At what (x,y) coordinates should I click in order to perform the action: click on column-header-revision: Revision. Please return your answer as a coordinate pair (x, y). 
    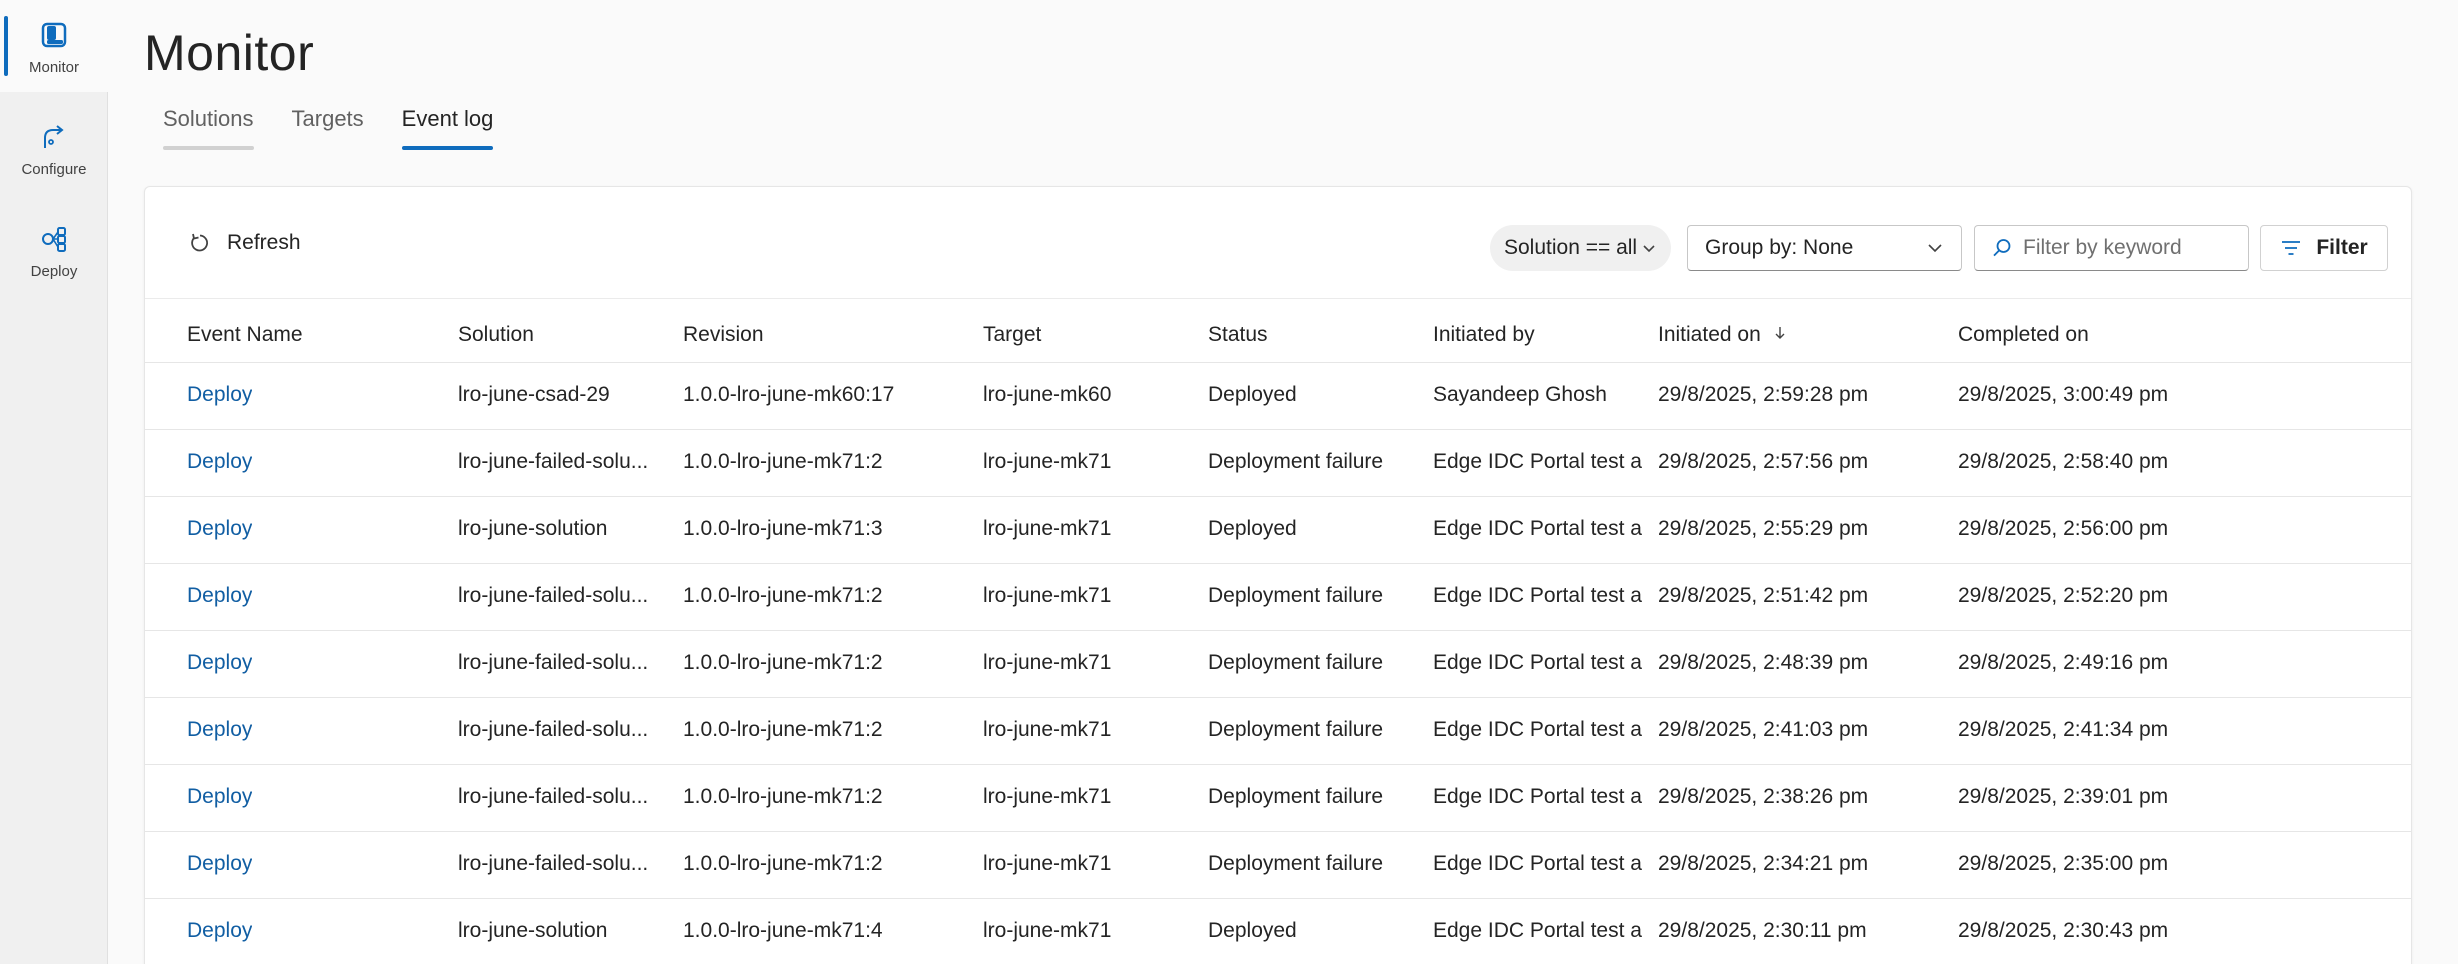
    Looking at the image, I should click on (723, 335).